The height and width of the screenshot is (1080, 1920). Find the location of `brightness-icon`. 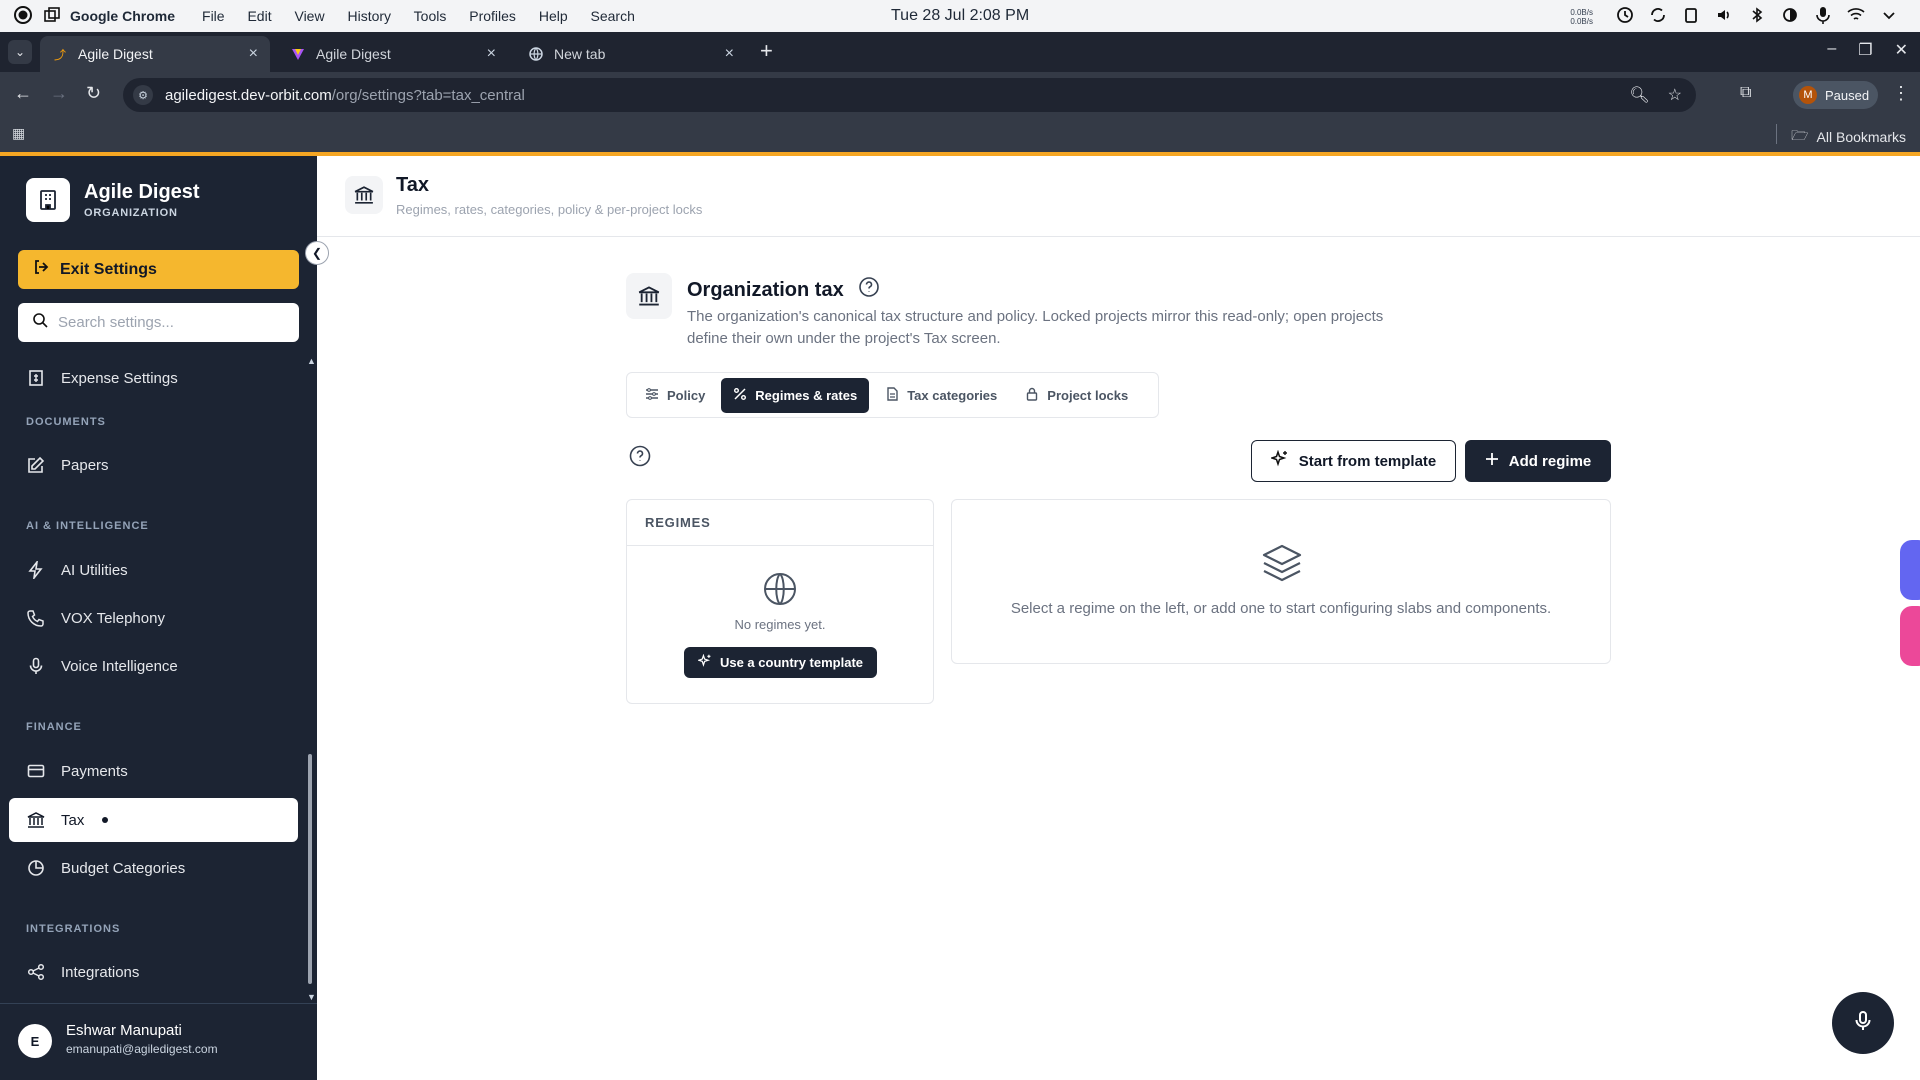

brightness-icon is located at coordinates (1790, 16).